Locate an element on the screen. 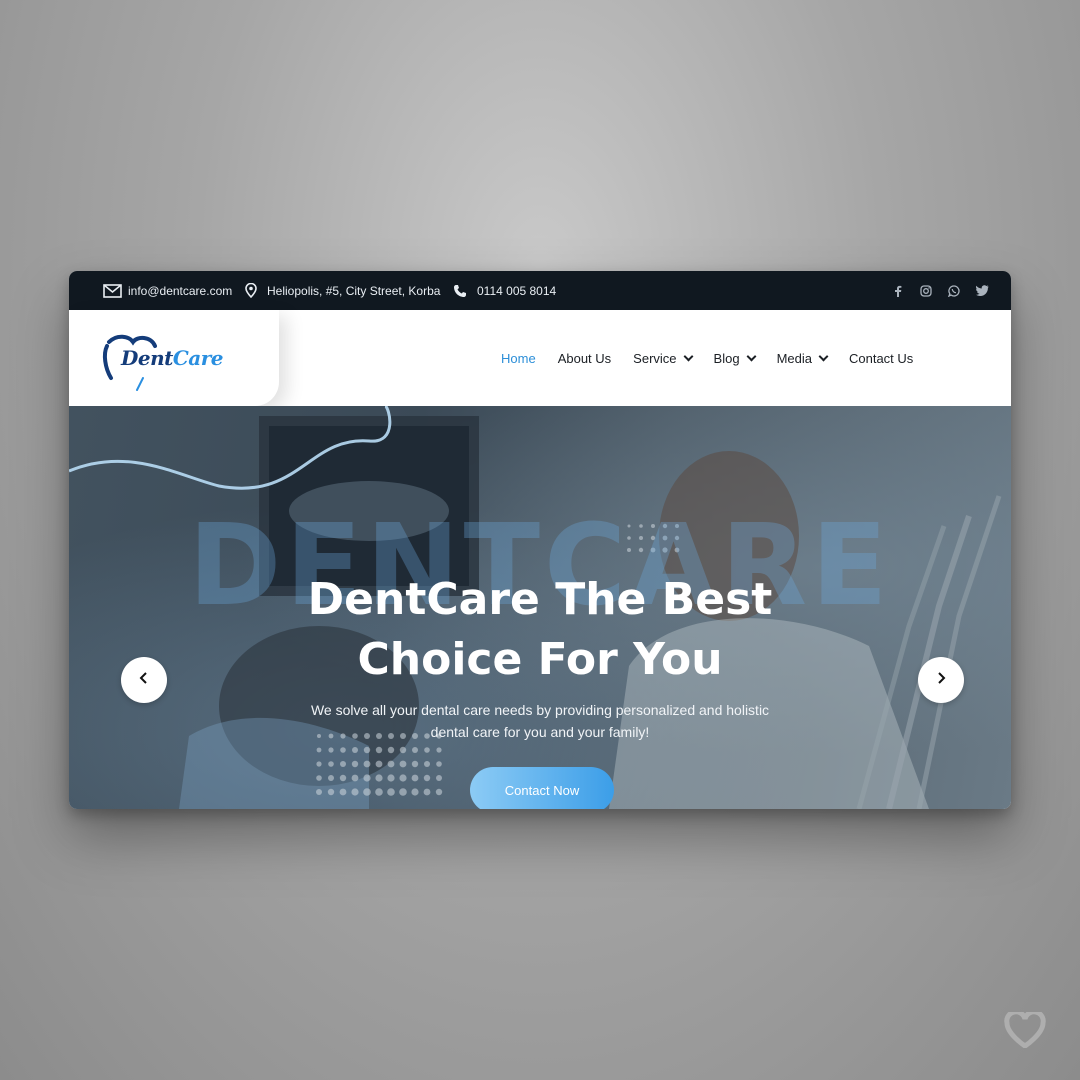  topbar-email: info@dentcare.com is located at coordinates (167, 290).